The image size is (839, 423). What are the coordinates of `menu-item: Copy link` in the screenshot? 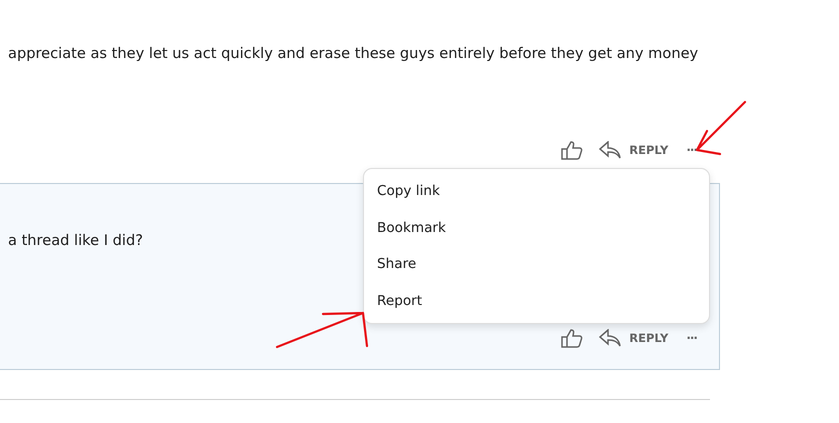 It's located at (536, 191).